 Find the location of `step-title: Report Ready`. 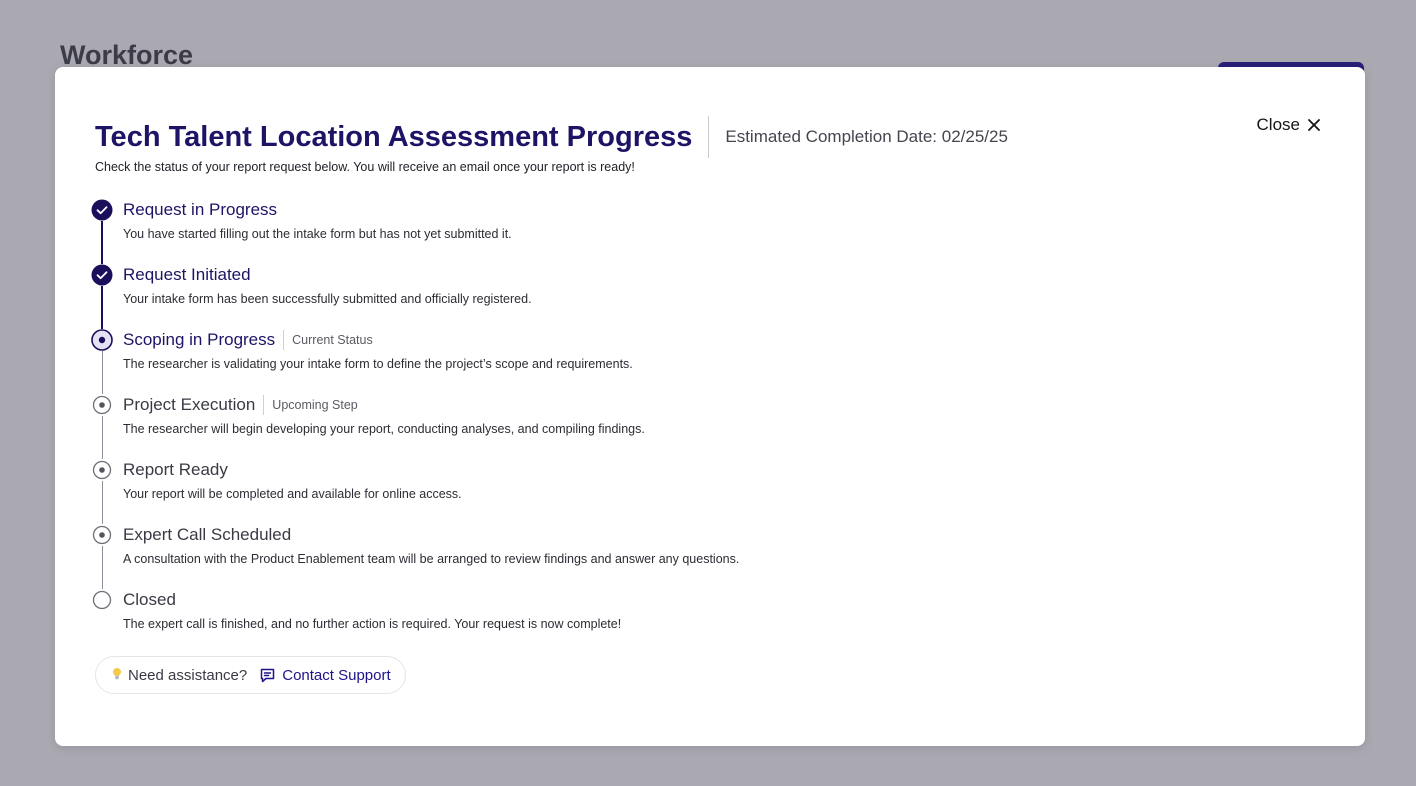

step-title: Report Ready is located at coordinates (175, 469).